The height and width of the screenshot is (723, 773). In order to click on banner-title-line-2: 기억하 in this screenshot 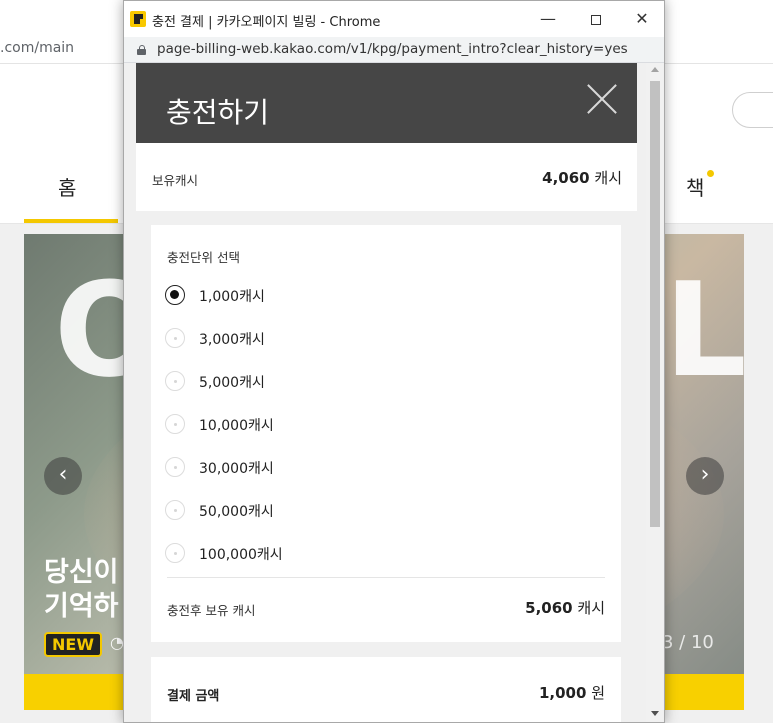, I will do `click(81, 606)`.